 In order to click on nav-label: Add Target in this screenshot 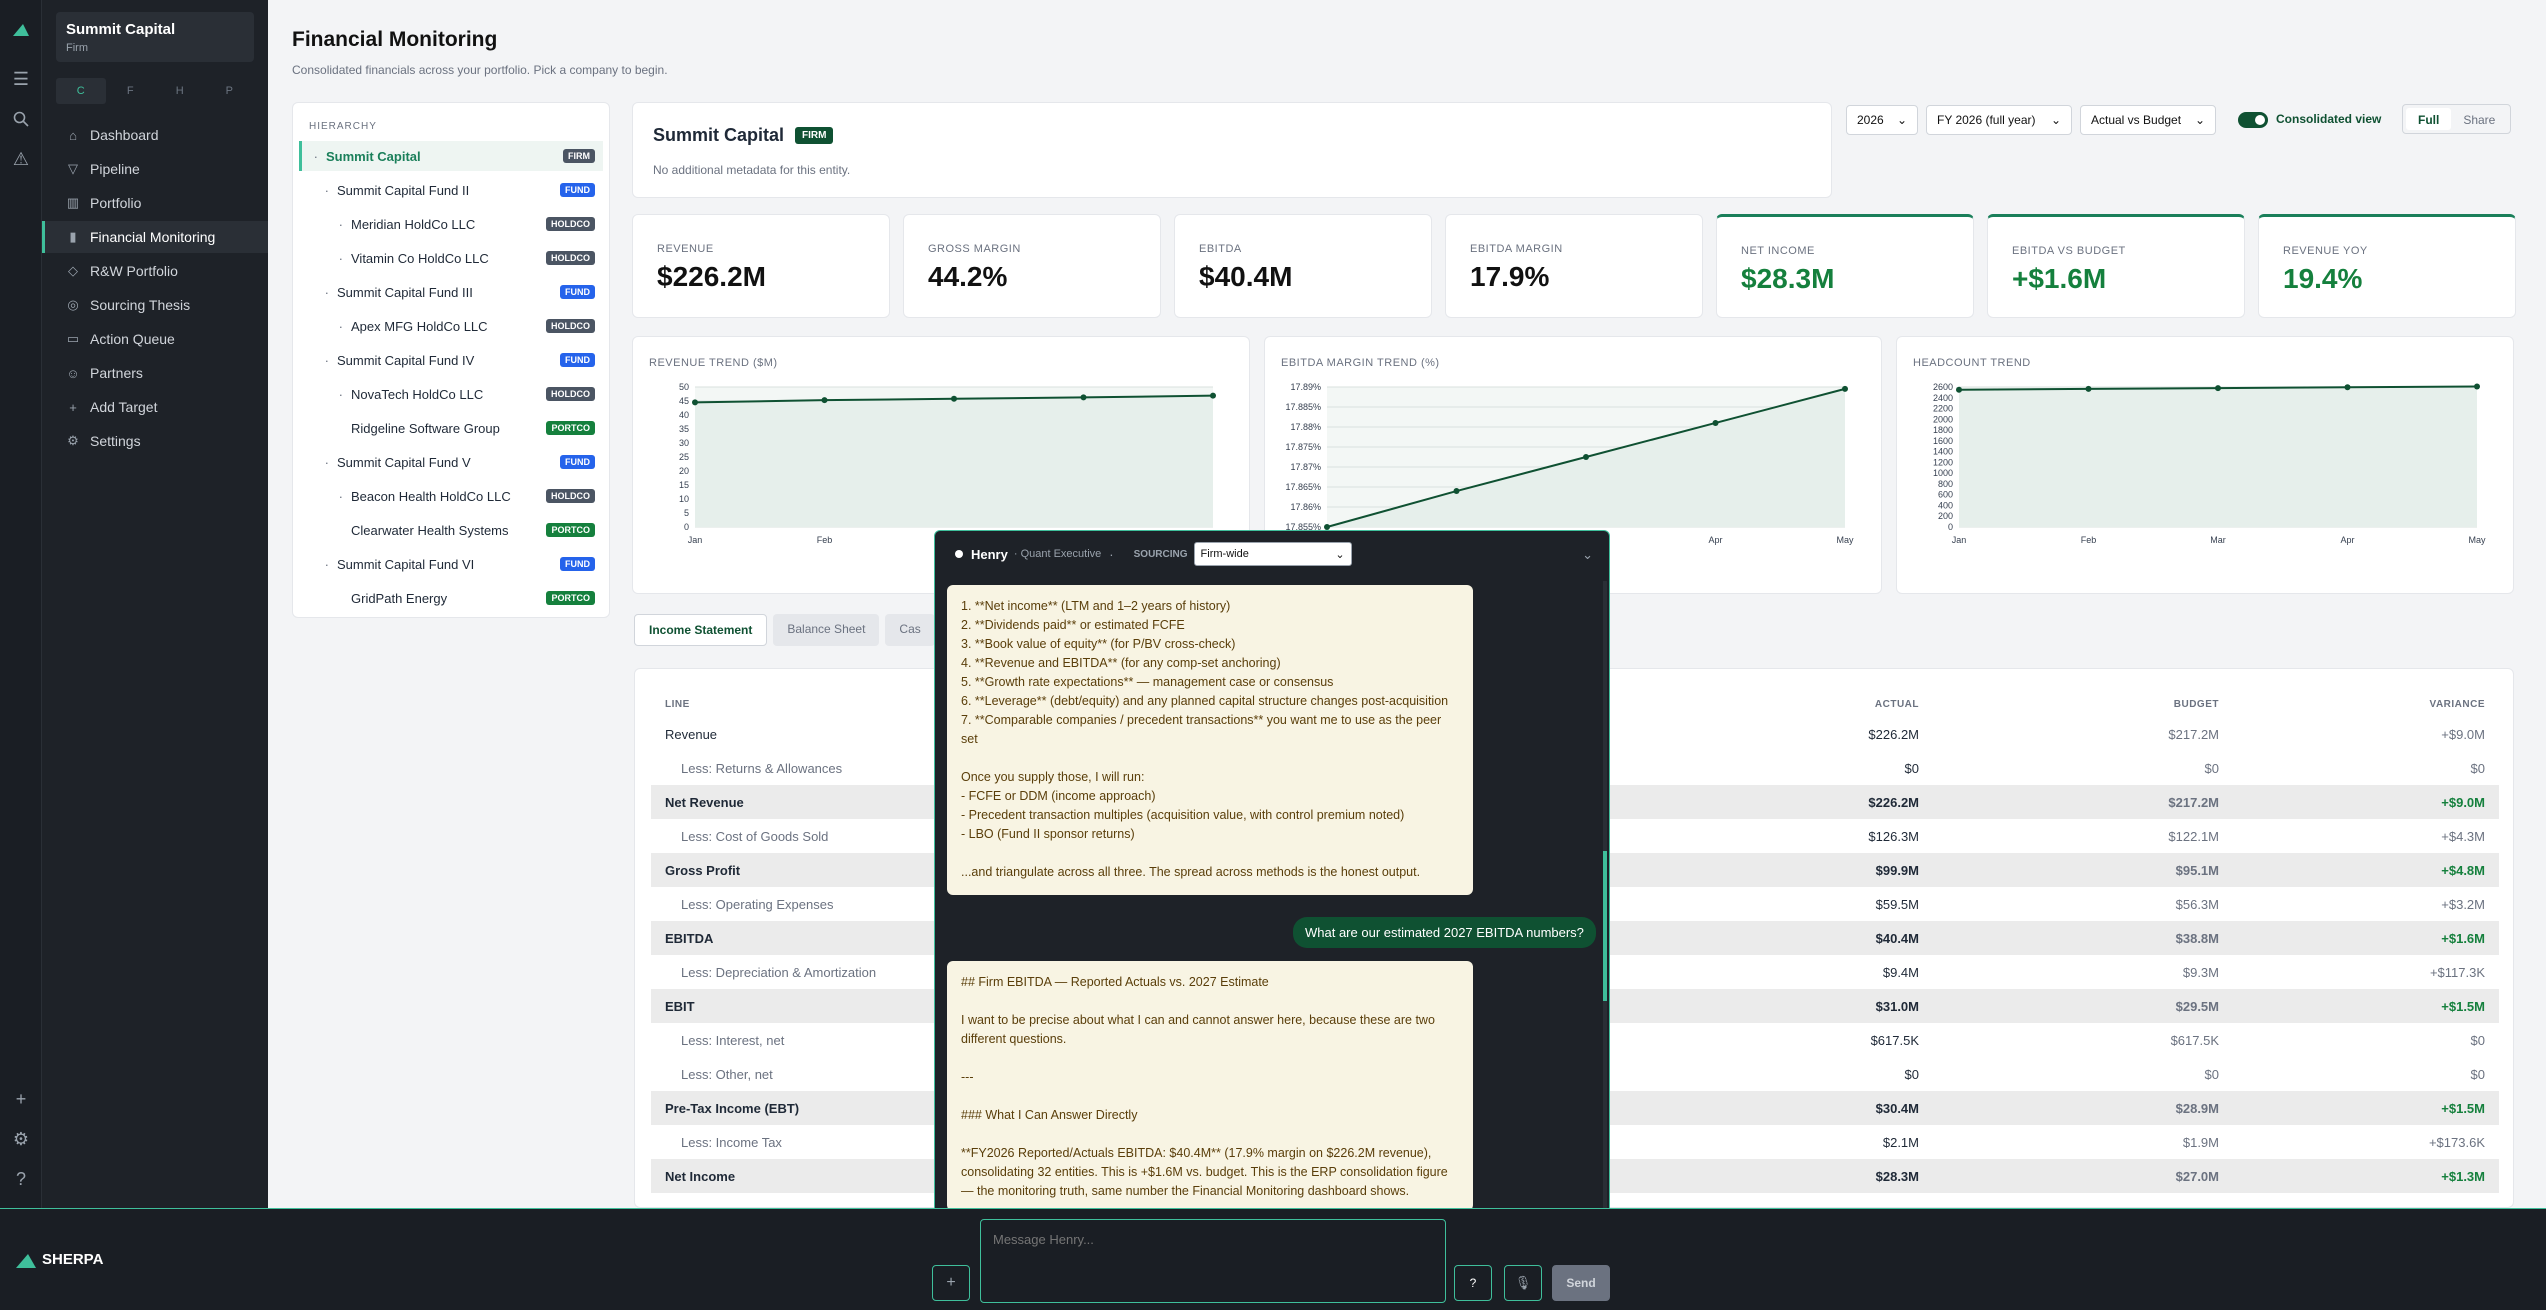, I will do `click(124, 407)`.